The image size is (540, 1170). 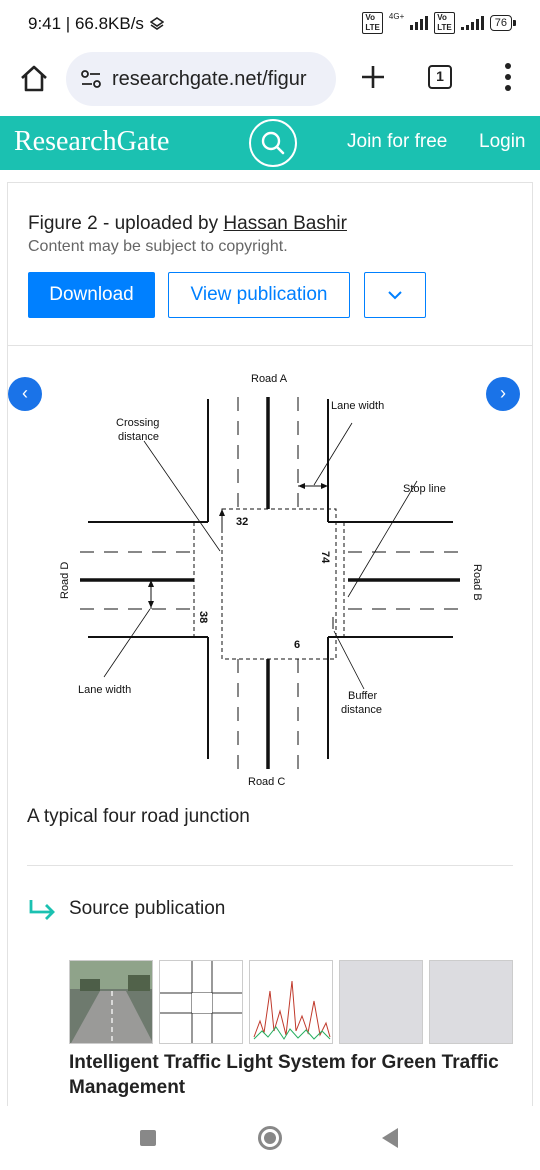 I want to click on researchgate-logo: ResearchGate, so click(x=91, y=142).